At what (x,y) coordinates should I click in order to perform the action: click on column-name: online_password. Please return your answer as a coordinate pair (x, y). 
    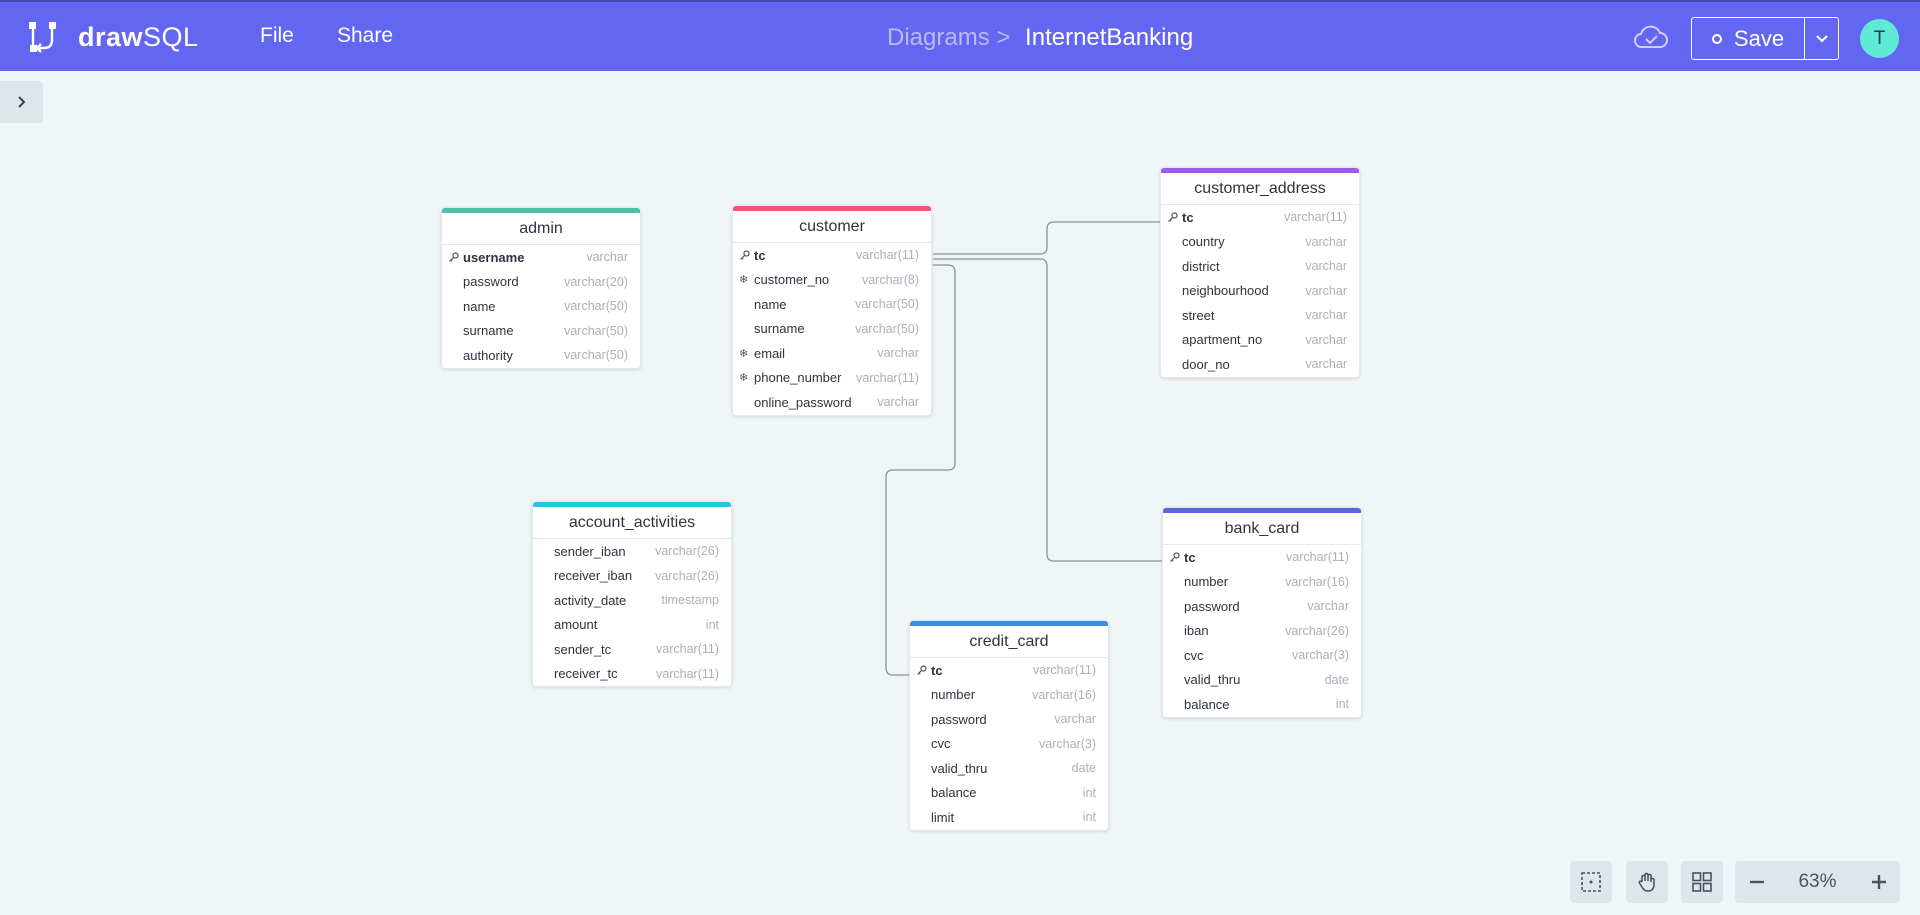
    Looking at the image, I should click on (803, 402).